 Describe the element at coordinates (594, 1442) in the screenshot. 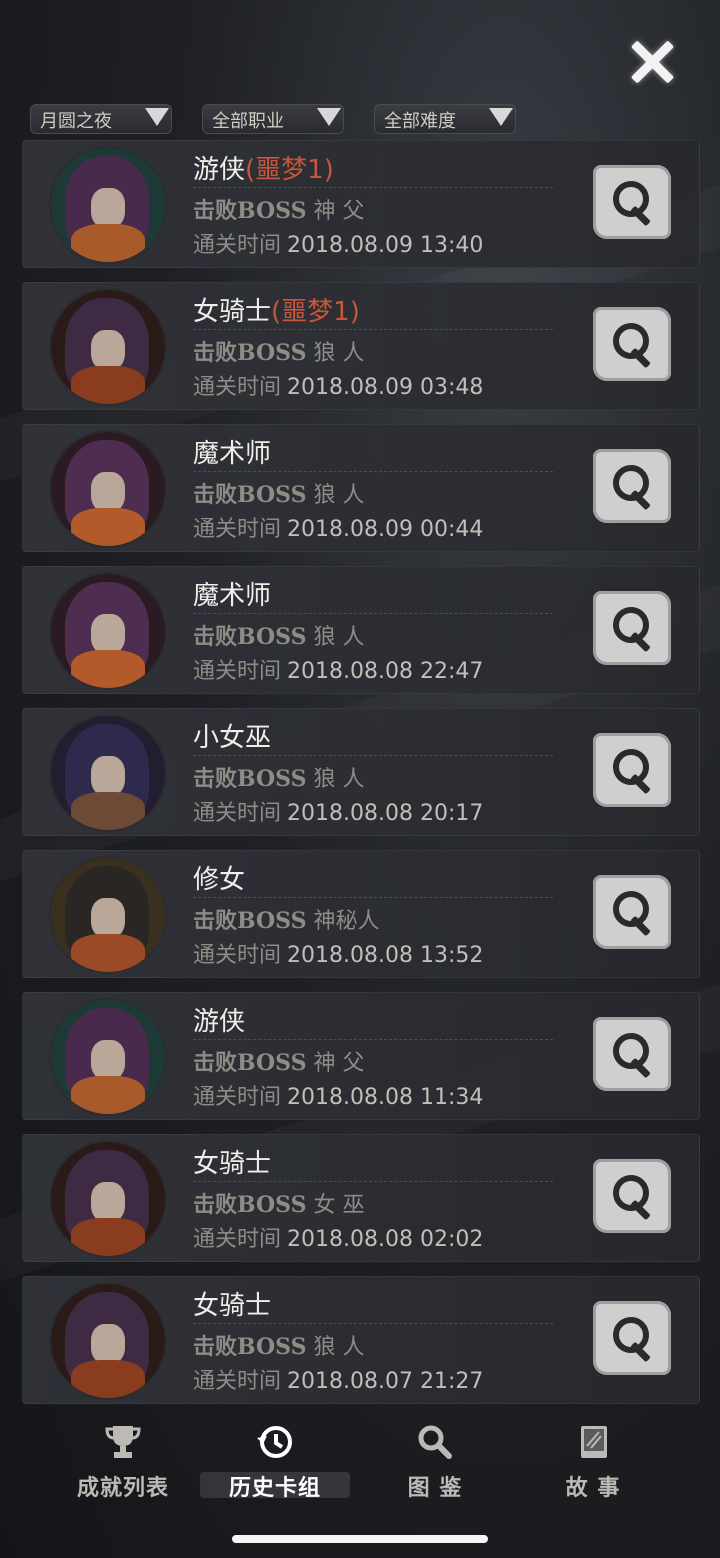

I see `book-icon` at that location.